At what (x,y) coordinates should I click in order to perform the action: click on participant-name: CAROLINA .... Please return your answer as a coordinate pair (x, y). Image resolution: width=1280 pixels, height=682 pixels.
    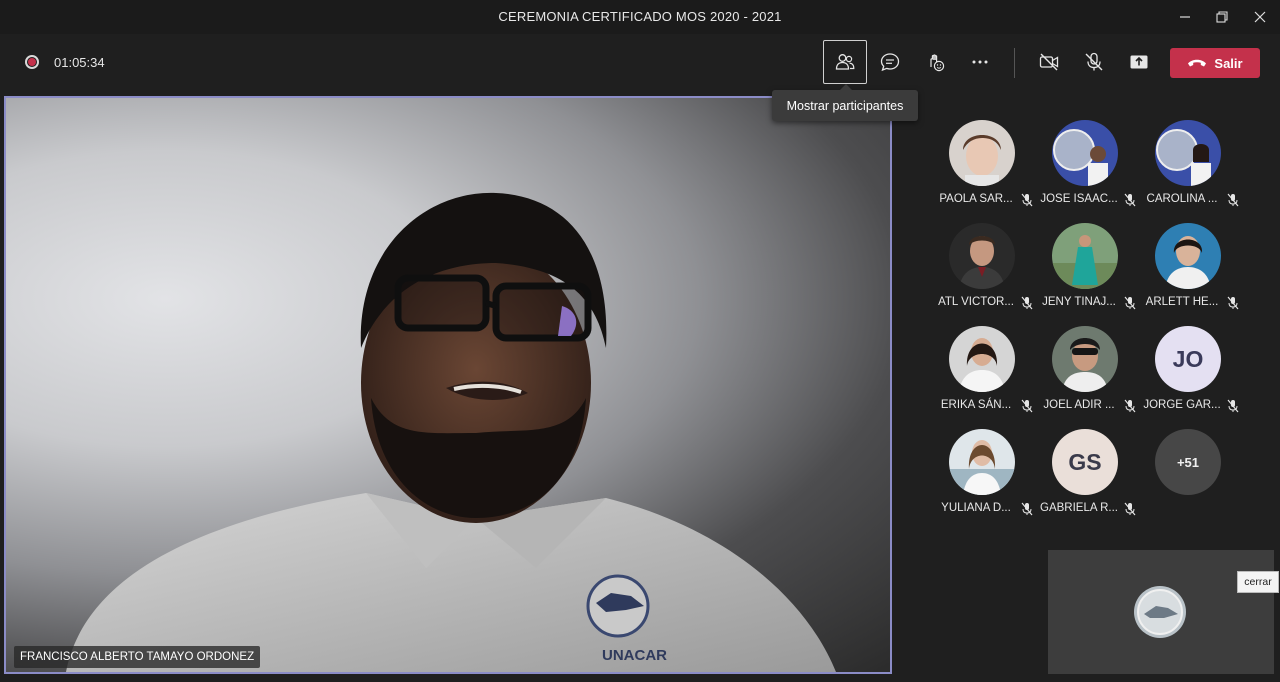
    Looking at the image, I should click on (1182, 199).